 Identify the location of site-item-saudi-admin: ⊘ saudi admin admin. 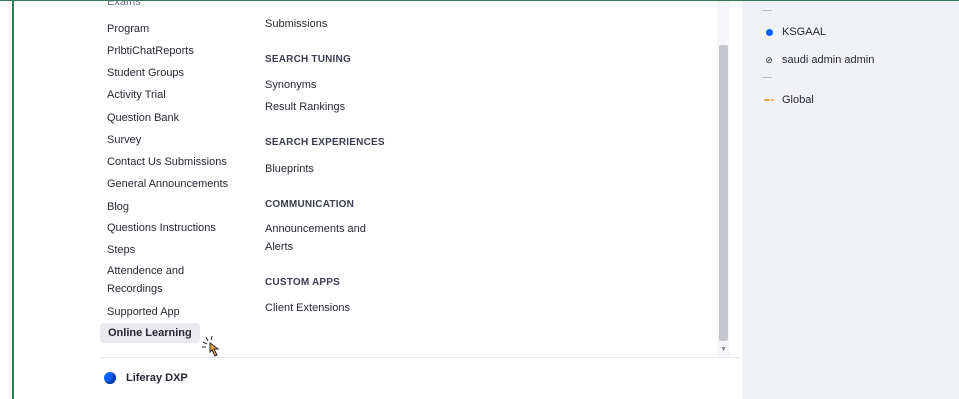
(818, 60).